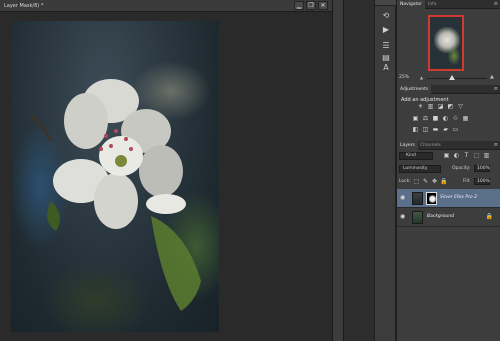 The image size is (500, 341). Describe the element at coordinates (386, 45) in the screenshot. I see `layer-comps-icon: ☰` at that location.